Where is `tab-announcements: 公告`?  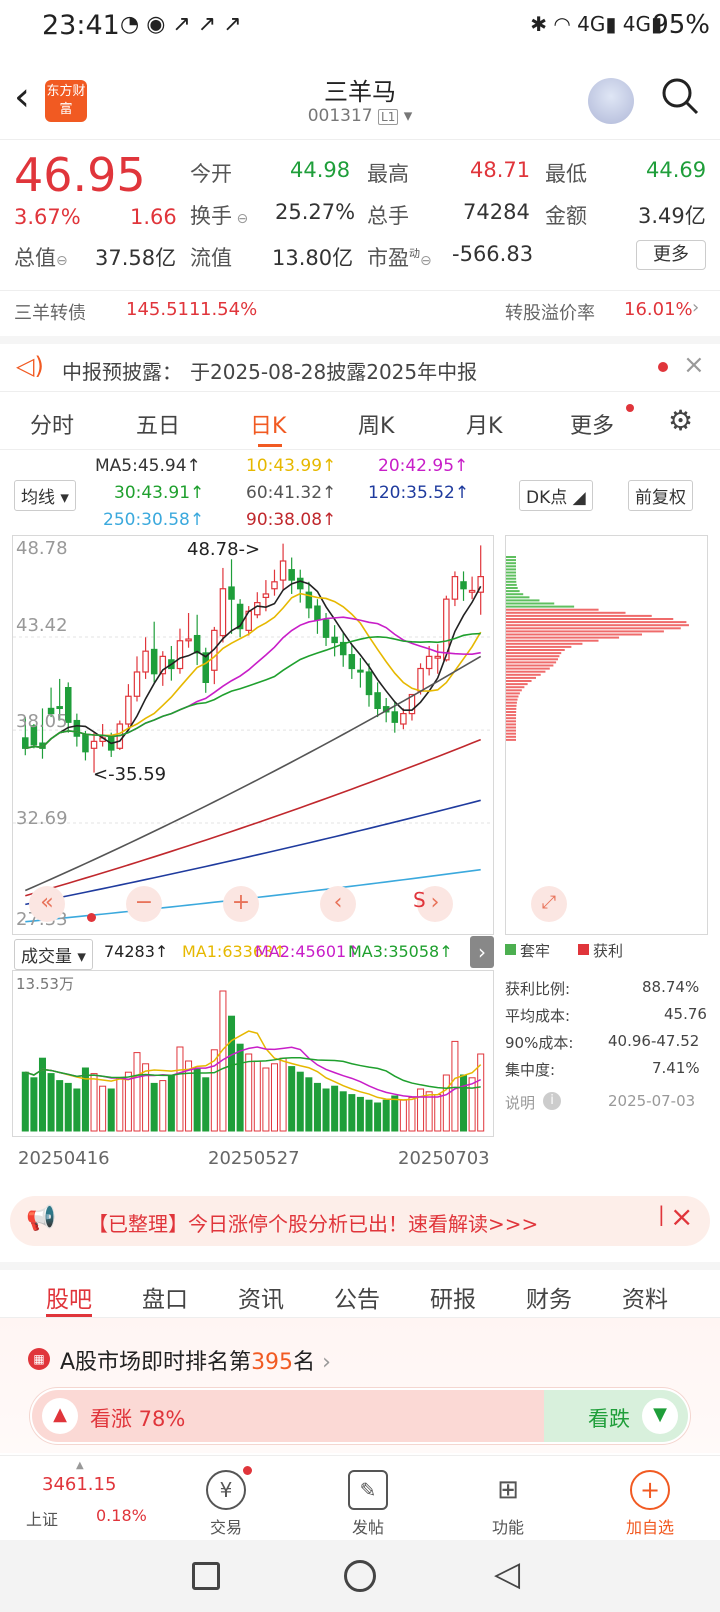
tab-announcements: 公告 is located at coordinates (357, 1297).